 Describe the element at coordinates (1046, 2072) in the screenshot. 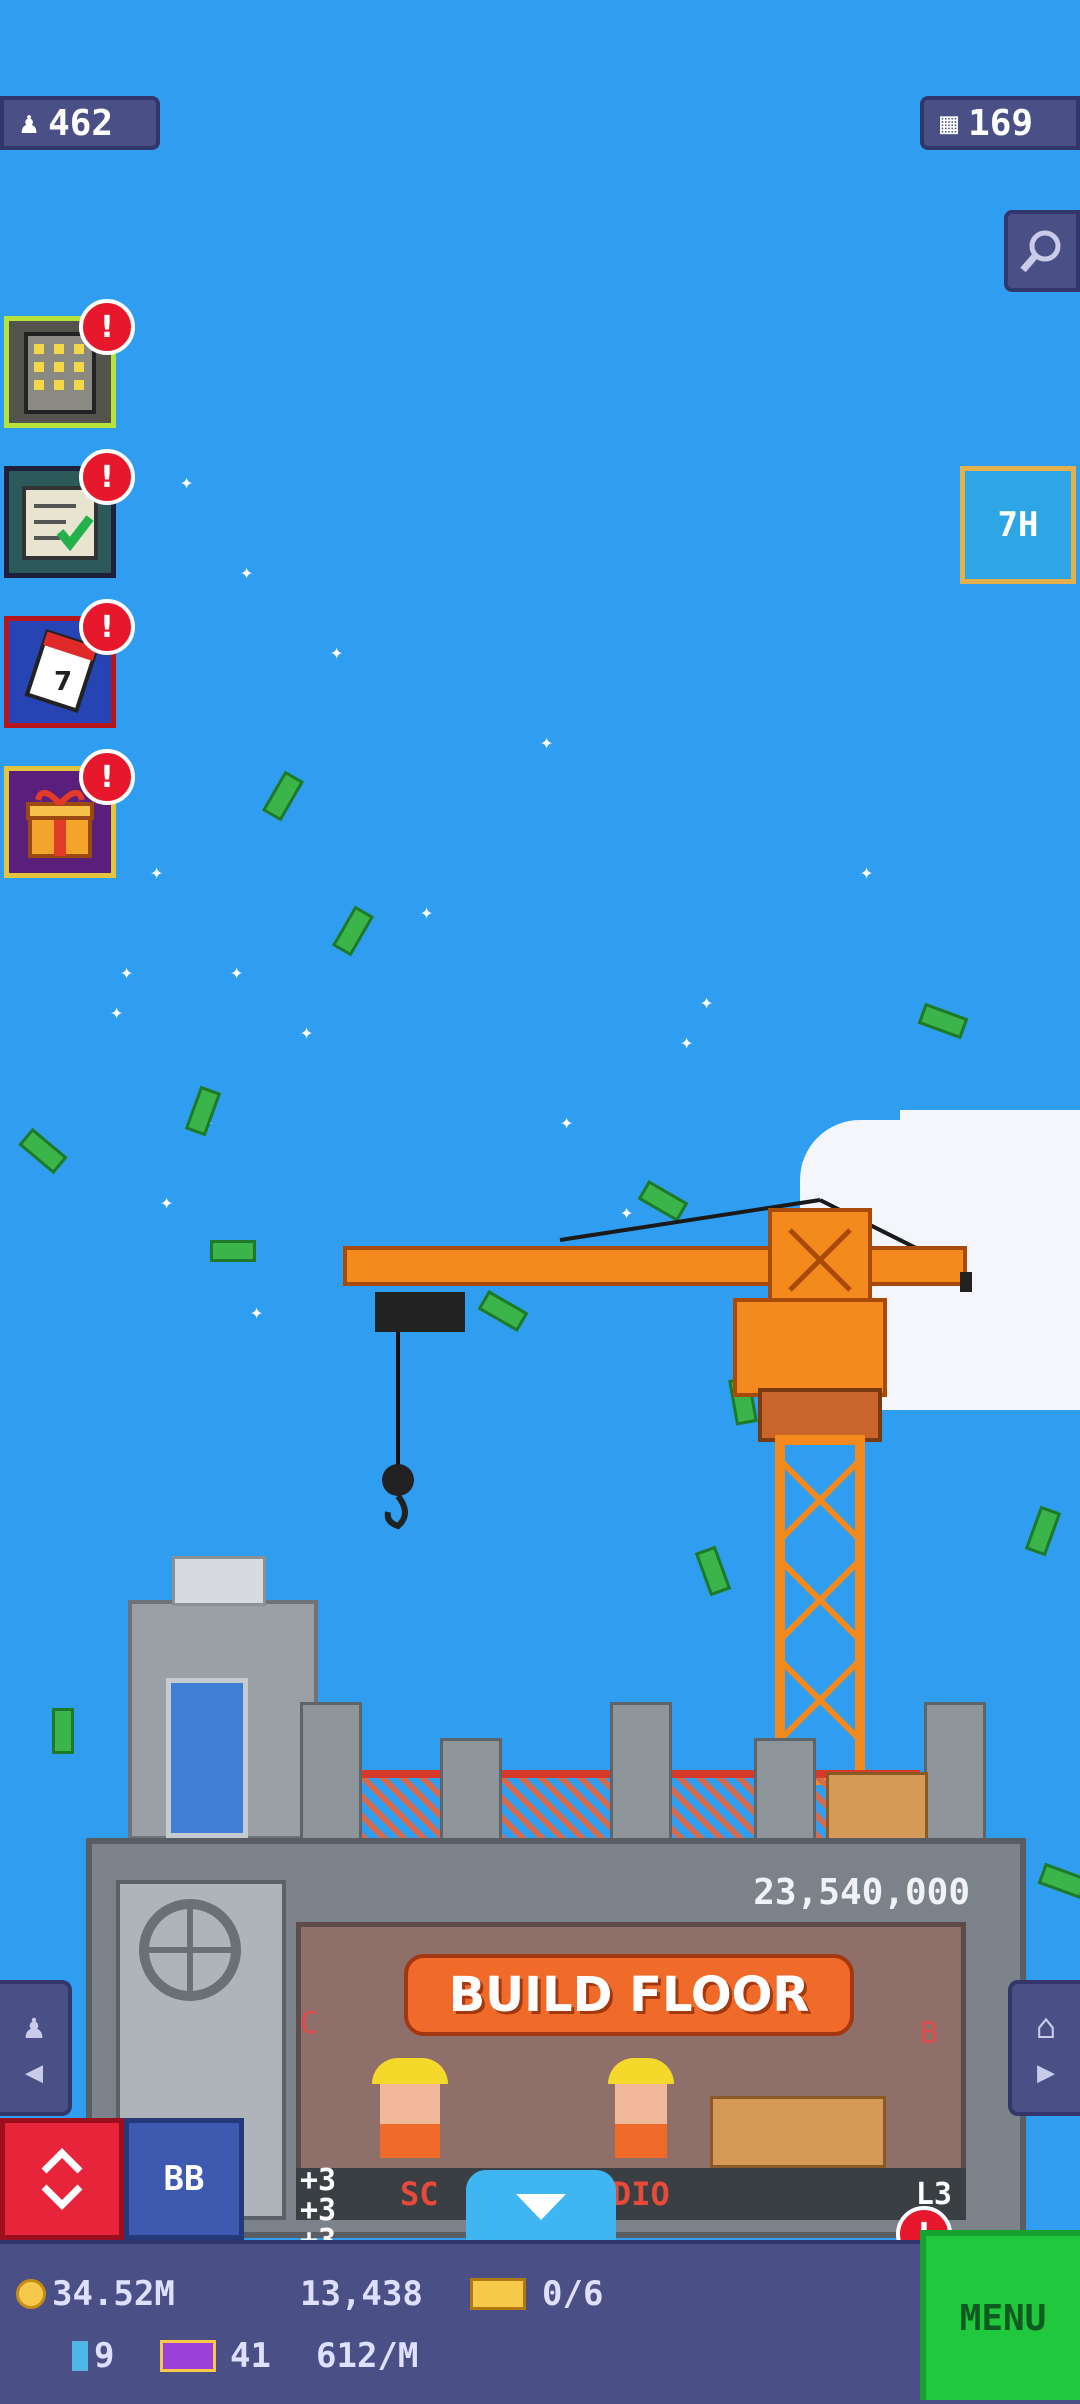

I see `arrow-right-icon: ▶` at that location.